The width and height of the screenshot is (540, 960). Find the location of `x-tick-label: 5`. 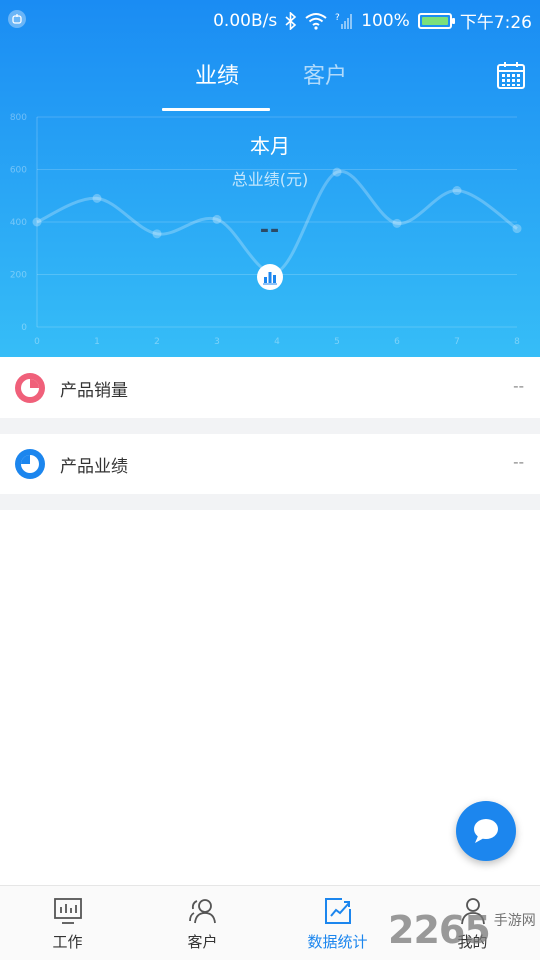

x-tick-label: 5 is located at coordinates (337, 342).